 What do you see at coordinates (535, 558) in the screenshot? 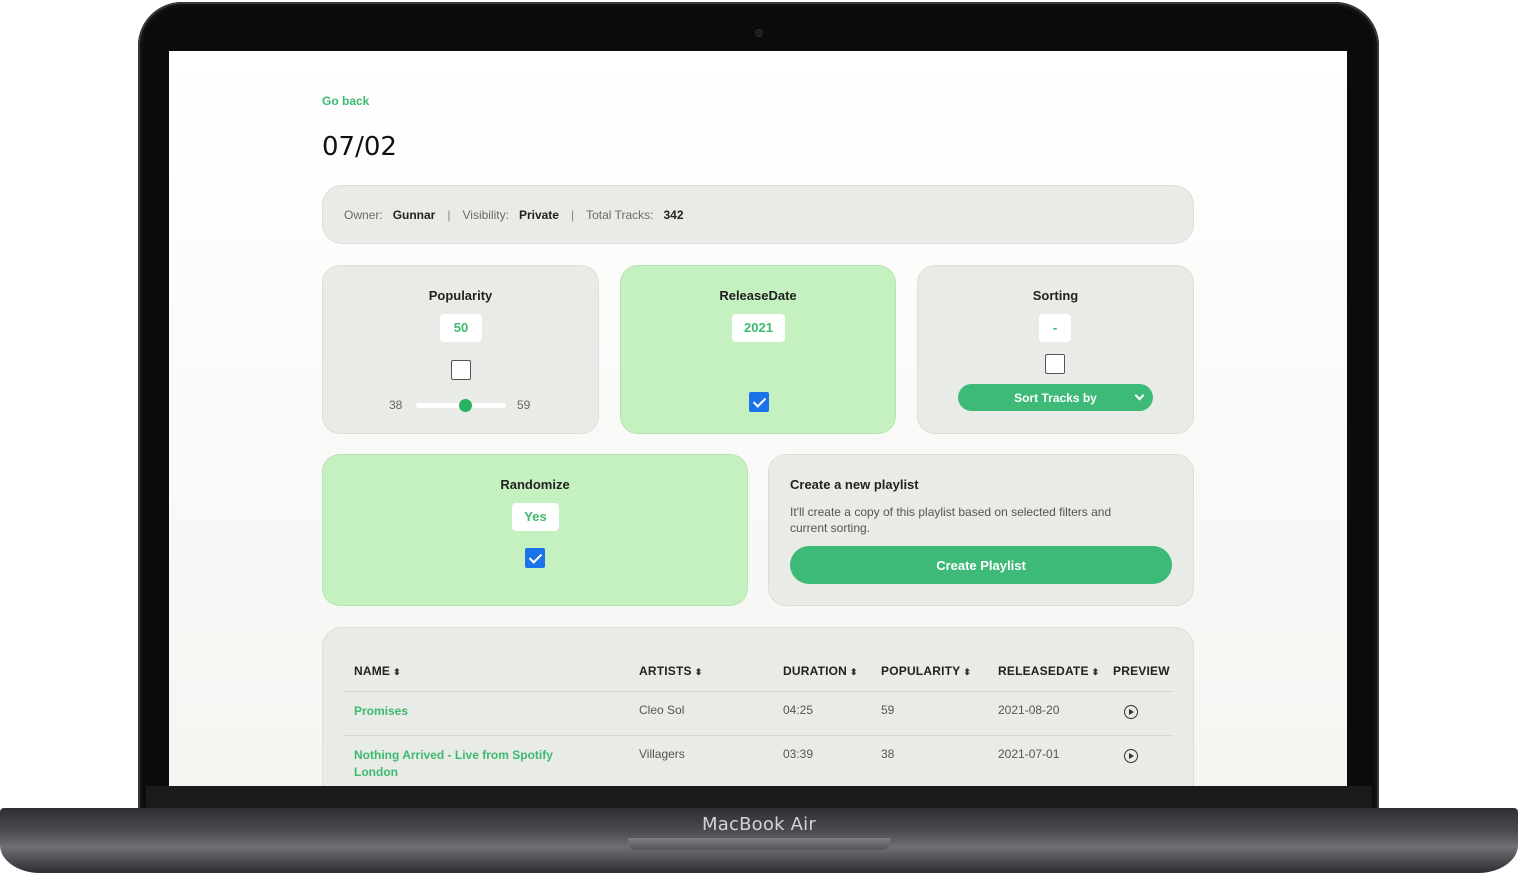
I see `randomize-checkbox` at bounding box center [535, 558].